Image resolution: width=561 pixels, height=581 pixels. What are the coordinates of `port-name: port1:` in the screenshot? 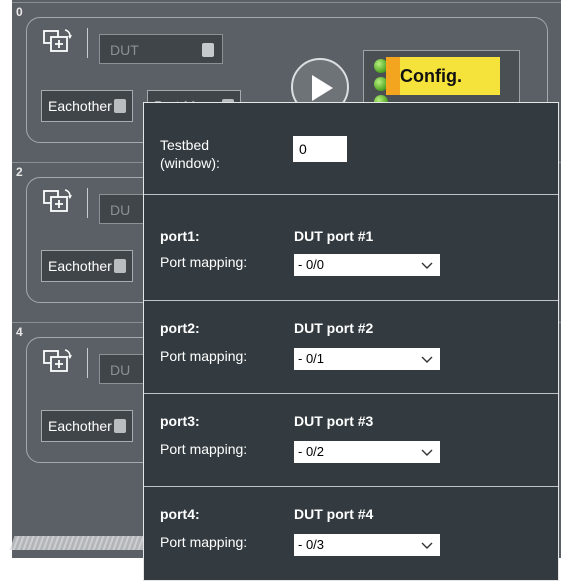 It's located at (180, 236).